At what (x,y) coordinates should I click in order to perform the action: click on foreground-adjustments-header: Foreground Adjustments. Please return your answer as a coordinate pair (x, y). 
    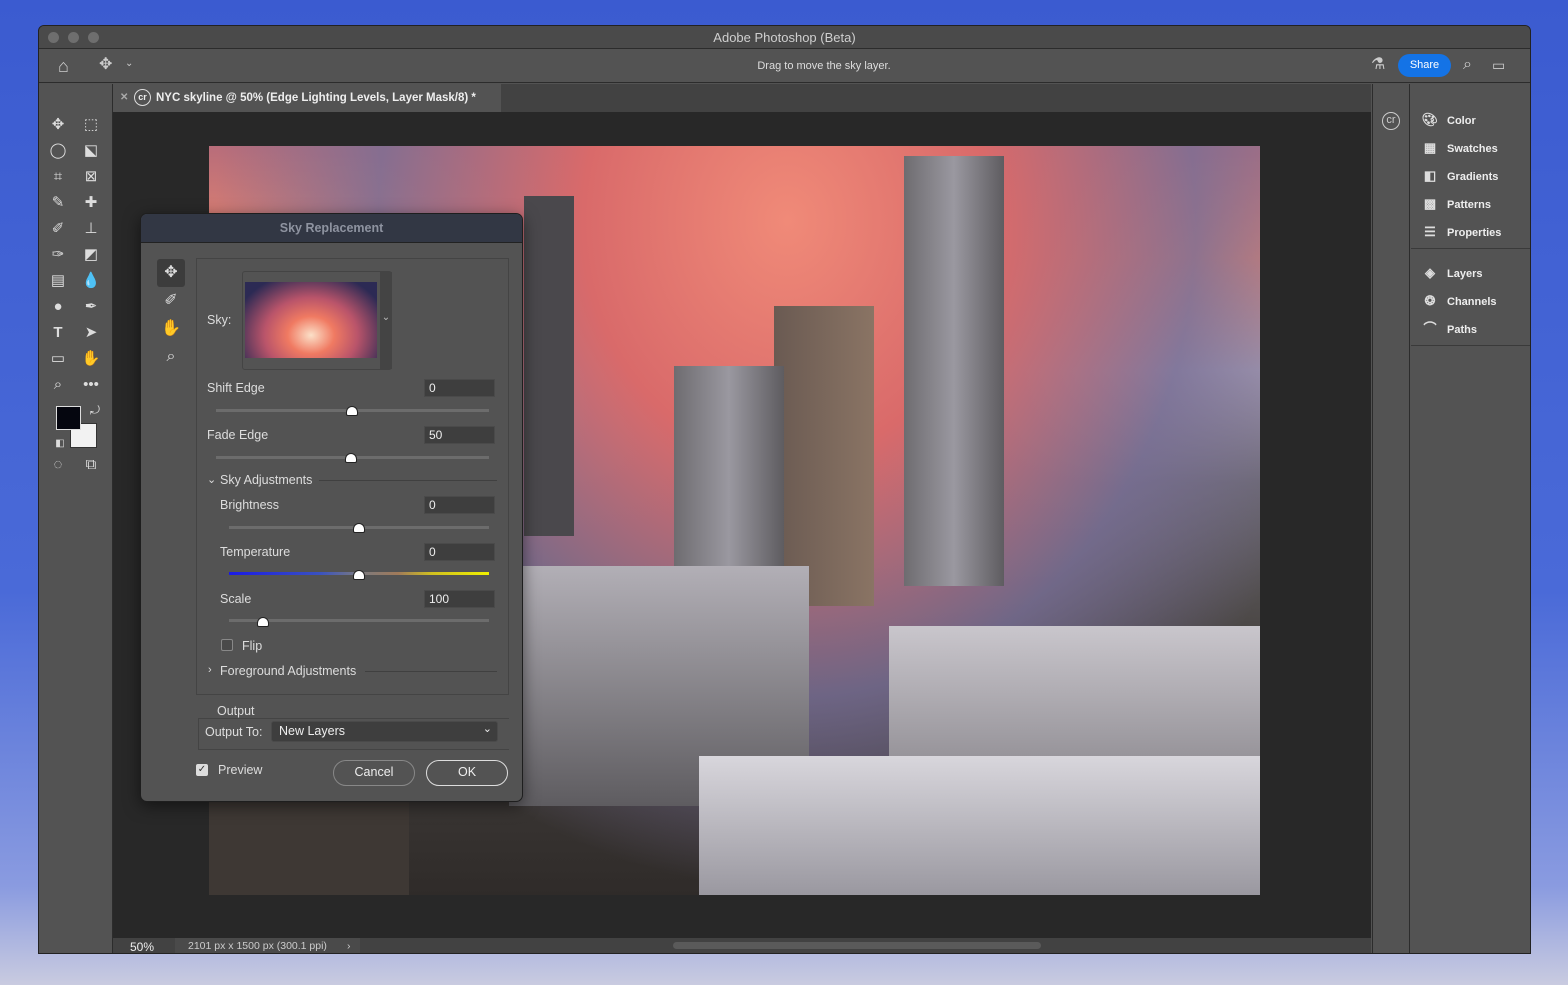
    Looking at the image, I should click on (288, 671).